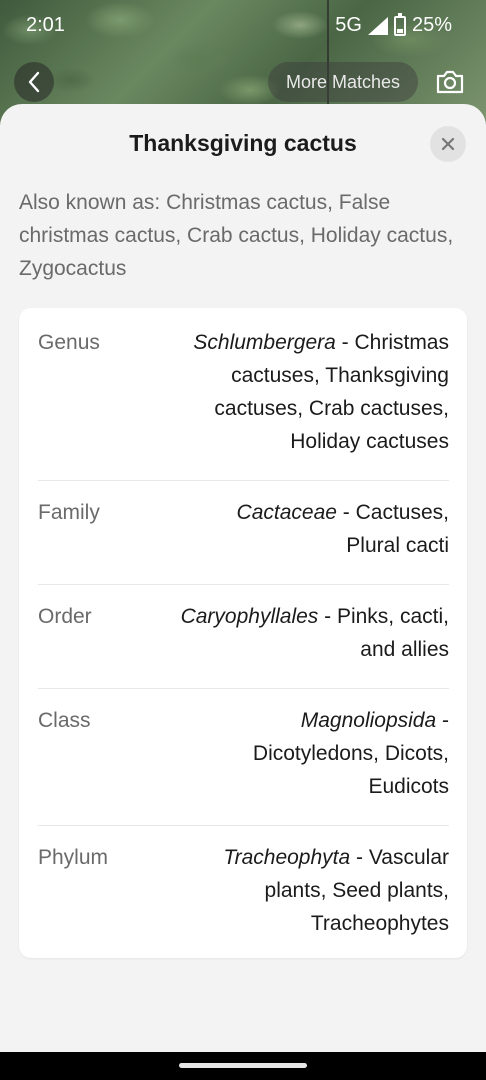 This screenshot has height=1080, width=486. Describe the element at coordinates (431, 25) in the screenshot. I see `battery-percent: 25%` at that location.